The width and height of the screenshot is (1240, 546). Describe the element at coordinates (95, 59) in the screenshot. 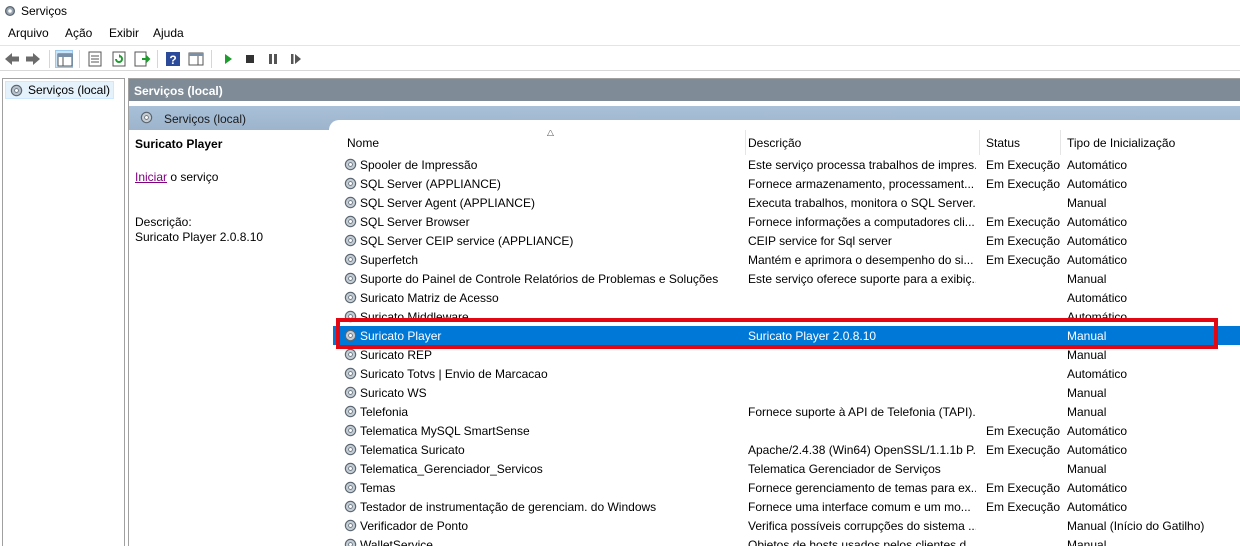

I see `properties-icon` at that location.